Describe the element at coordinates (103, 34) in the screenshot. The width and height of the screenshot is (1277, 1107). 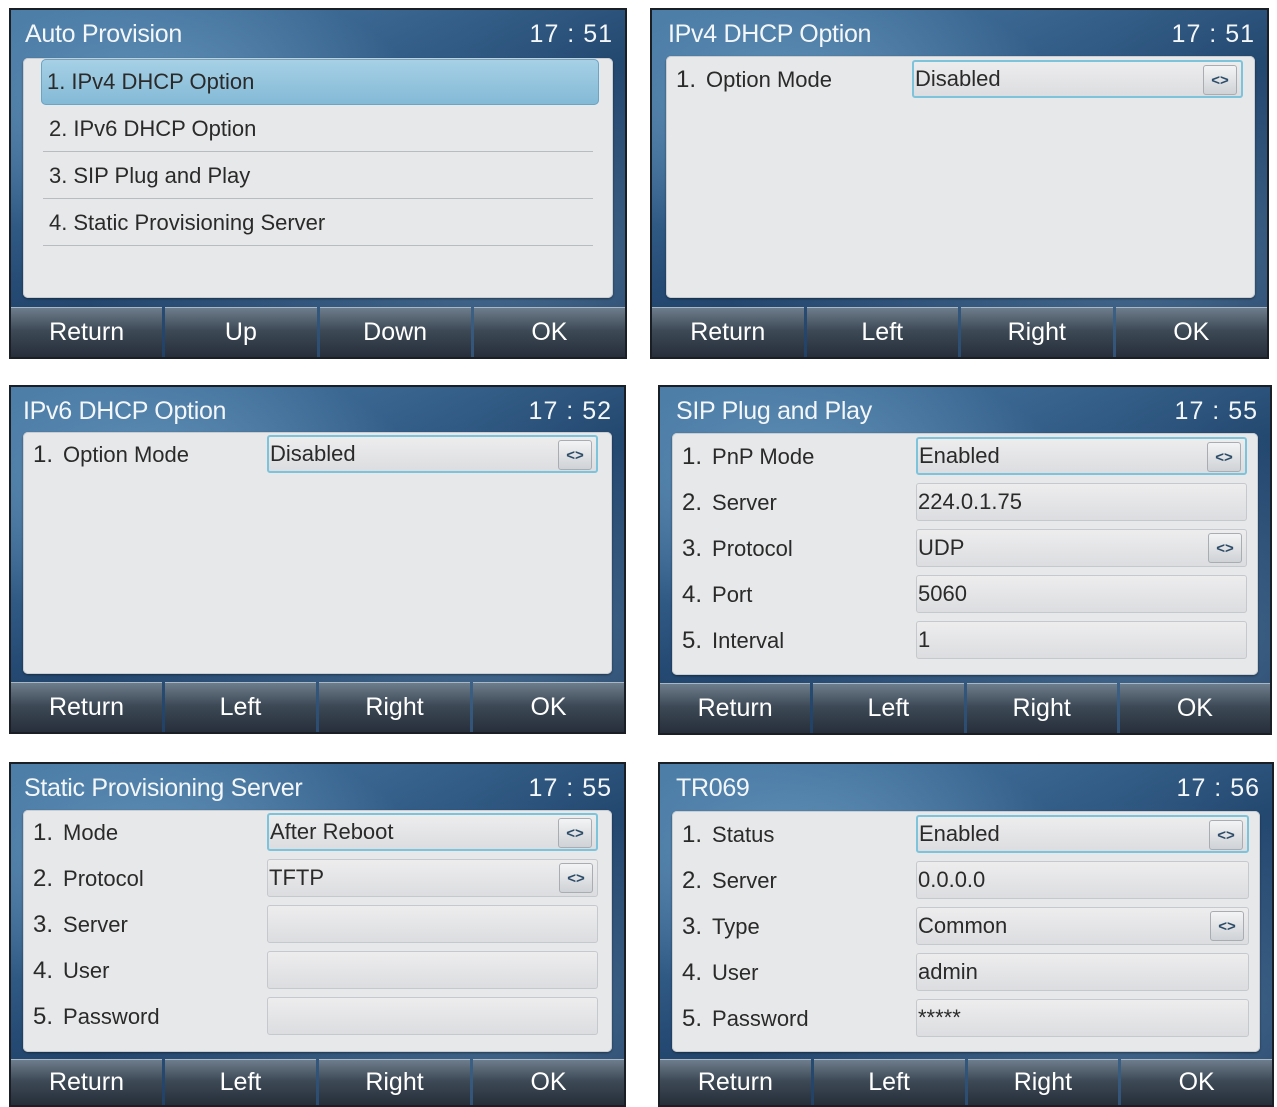
I see `screen-title: Auto Provision` at that location.